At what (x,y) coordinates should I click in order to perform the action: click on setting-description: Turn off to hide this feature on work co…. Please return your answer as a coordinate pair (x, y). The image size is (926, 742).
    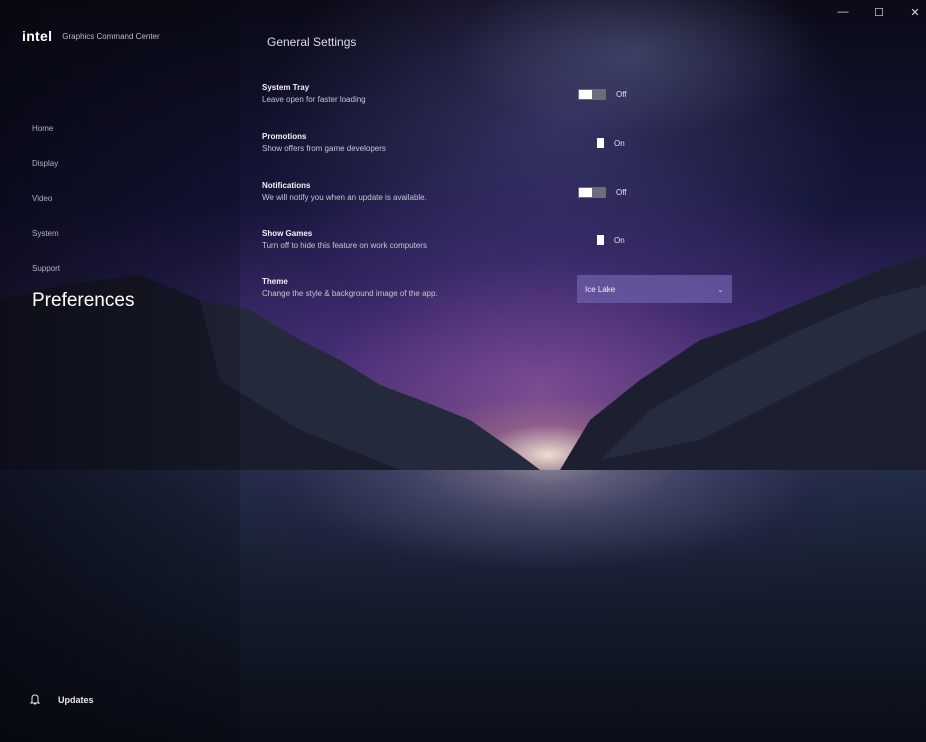
    Looking at the image, I should click on (344, 245).